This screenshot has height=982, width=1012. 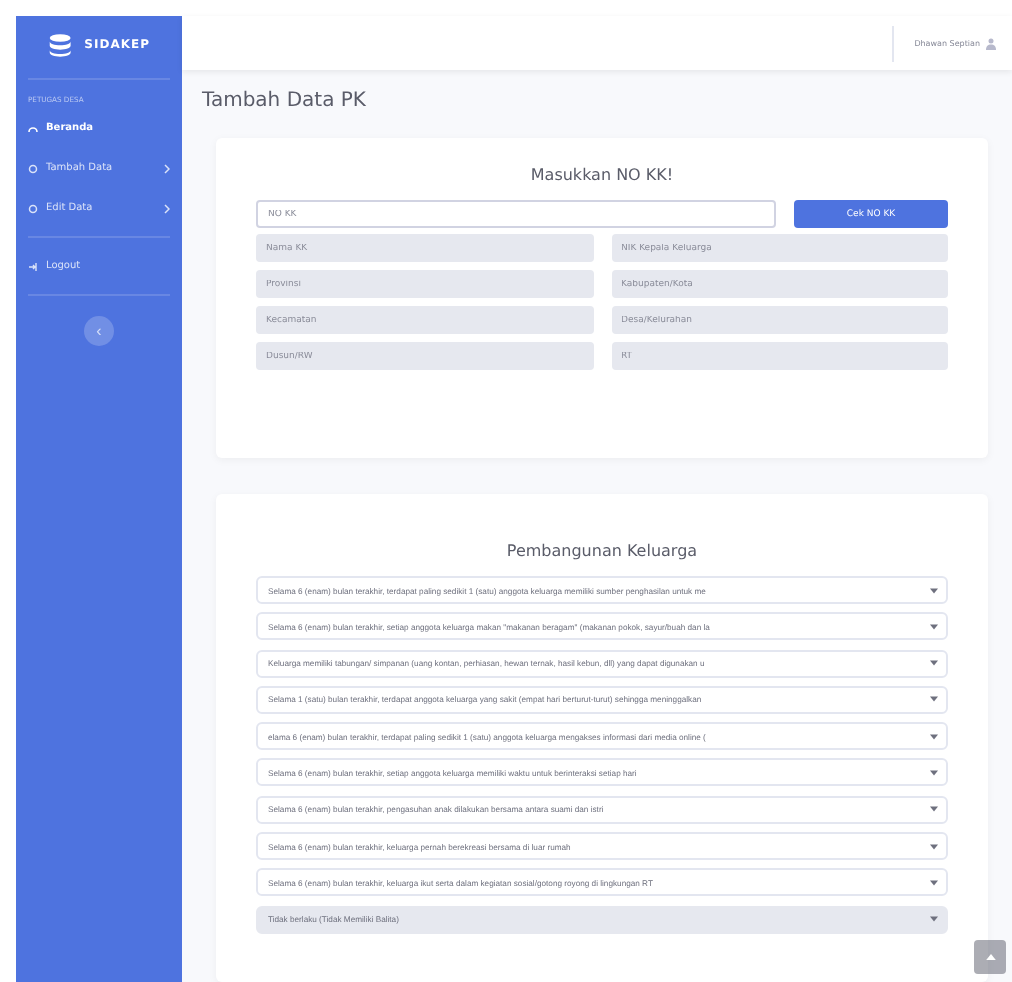 I want to click on logout-icon, so click(x=33, y=266).